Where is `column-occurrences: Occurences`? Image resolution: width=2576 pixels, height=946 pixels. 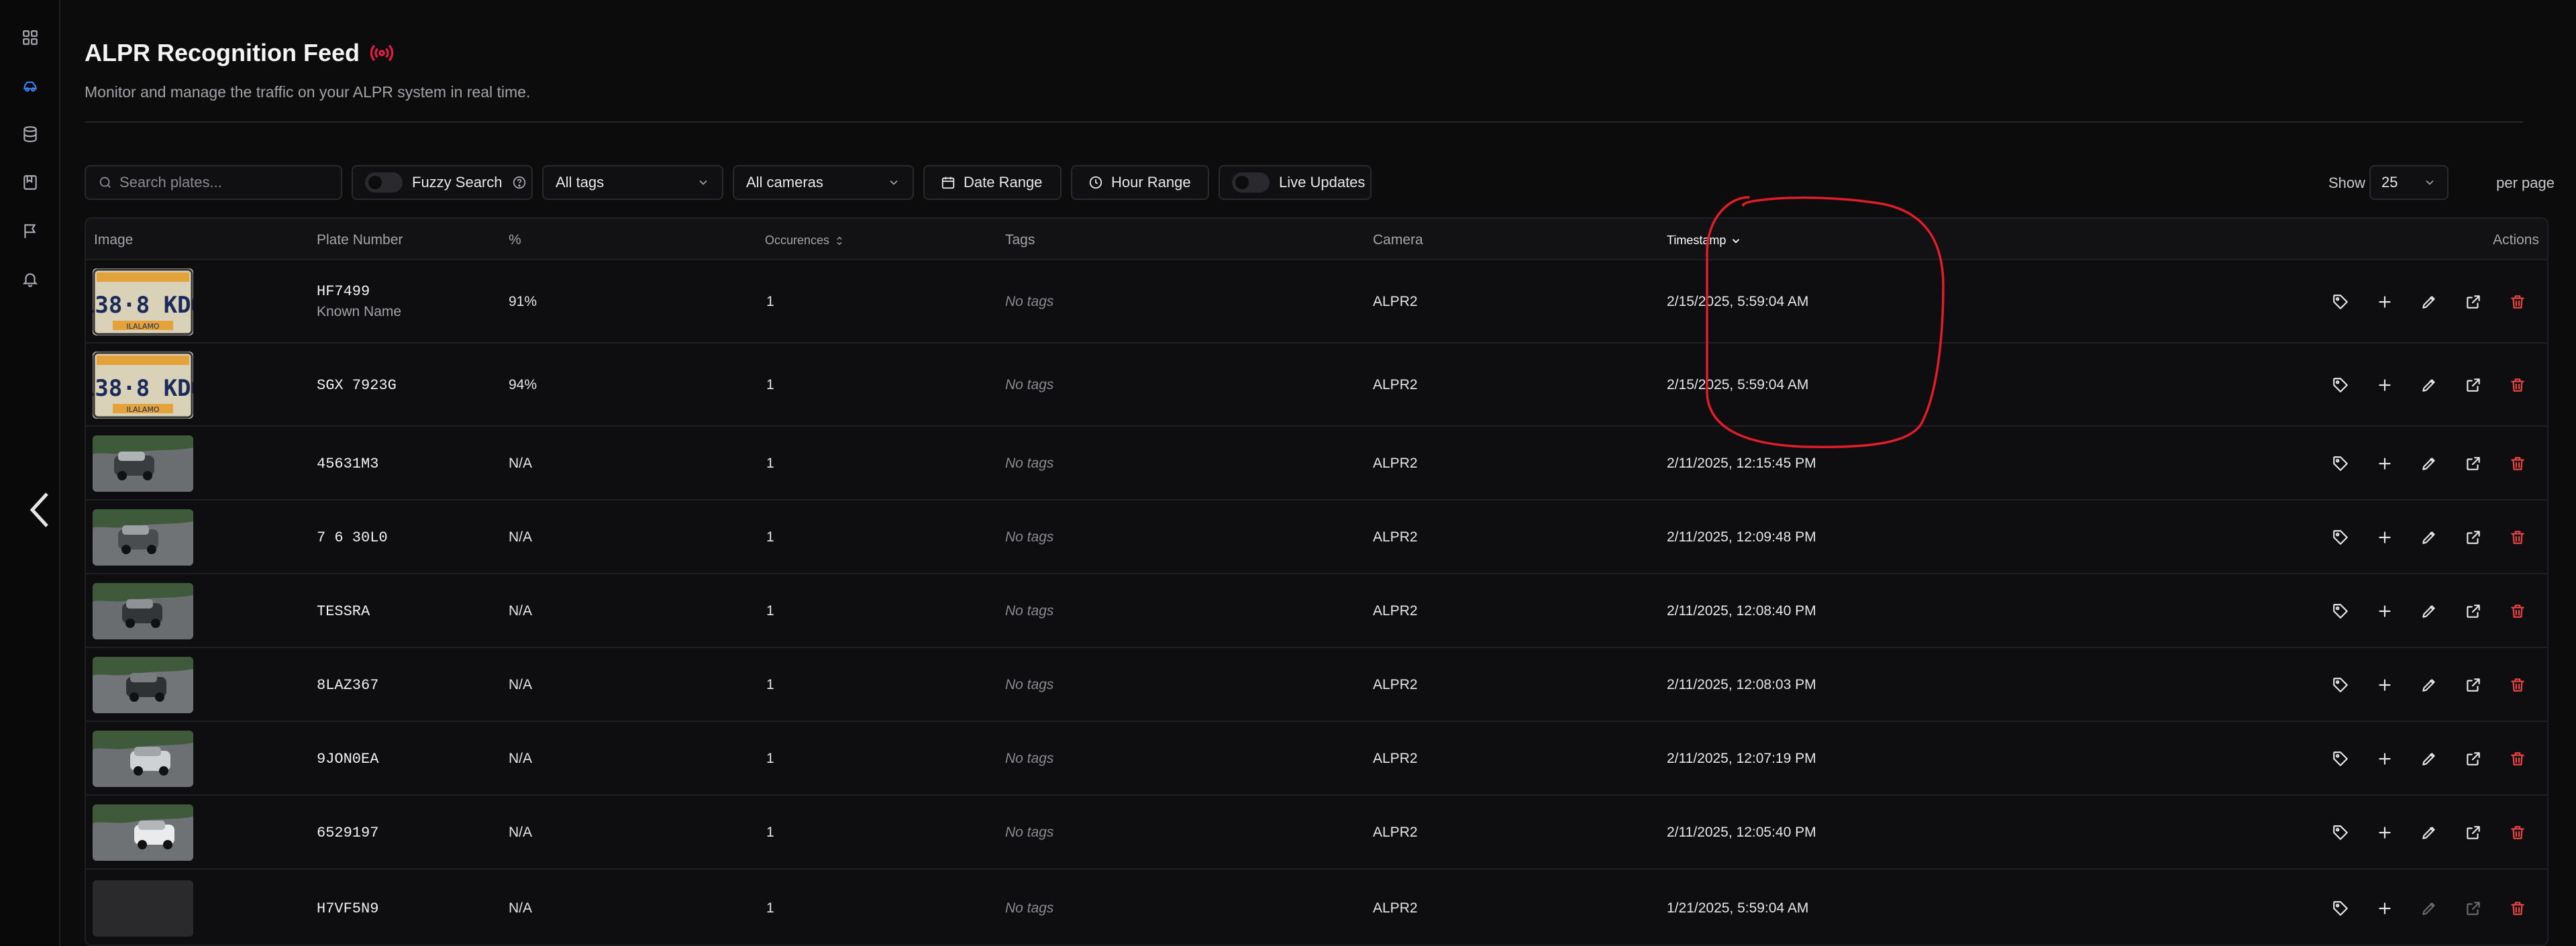
column-occurrences: Occurences is located at coordinates (805, 240).